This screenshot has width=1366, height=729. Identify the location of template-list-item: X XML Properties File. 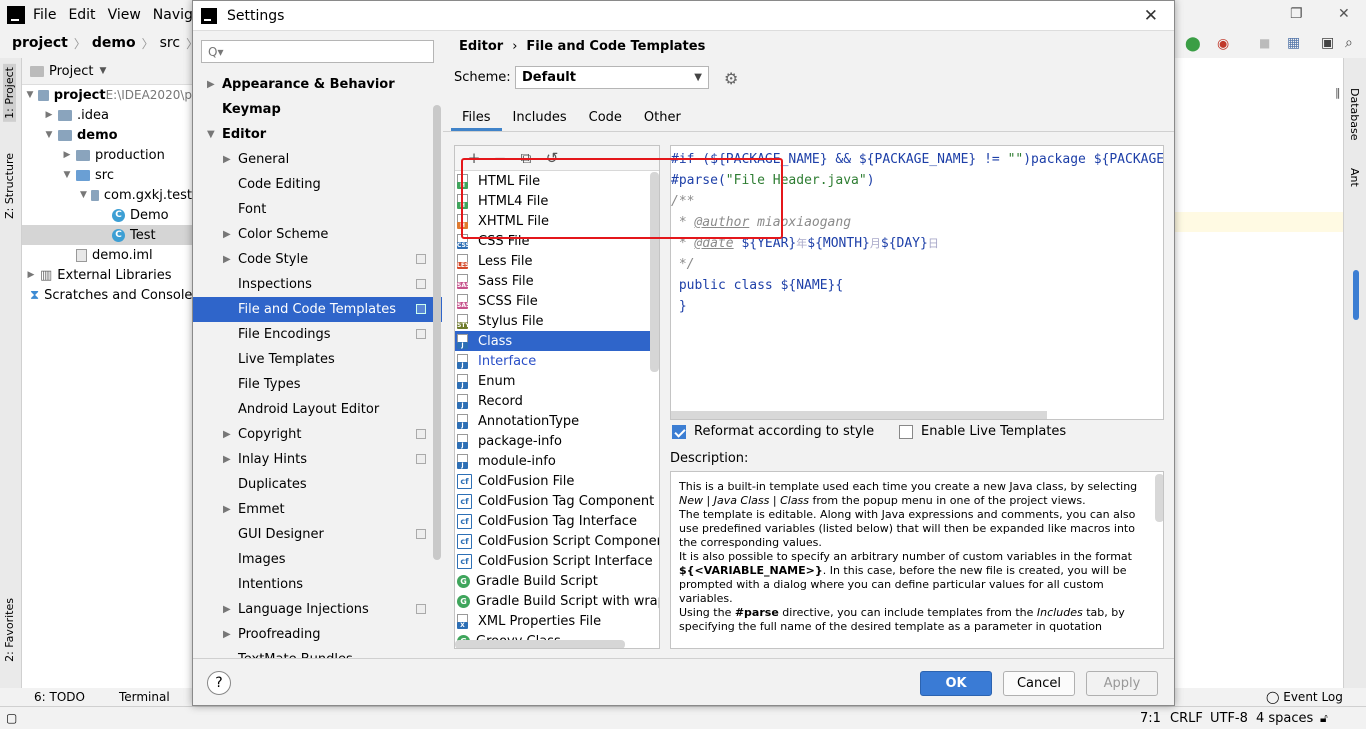
(557, 621).